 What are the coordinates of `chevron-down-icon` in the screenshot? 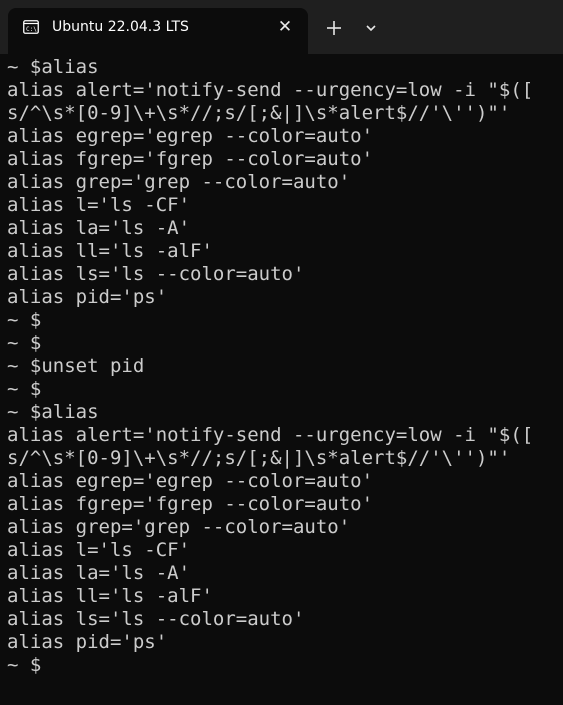 It's located at (371, 28).